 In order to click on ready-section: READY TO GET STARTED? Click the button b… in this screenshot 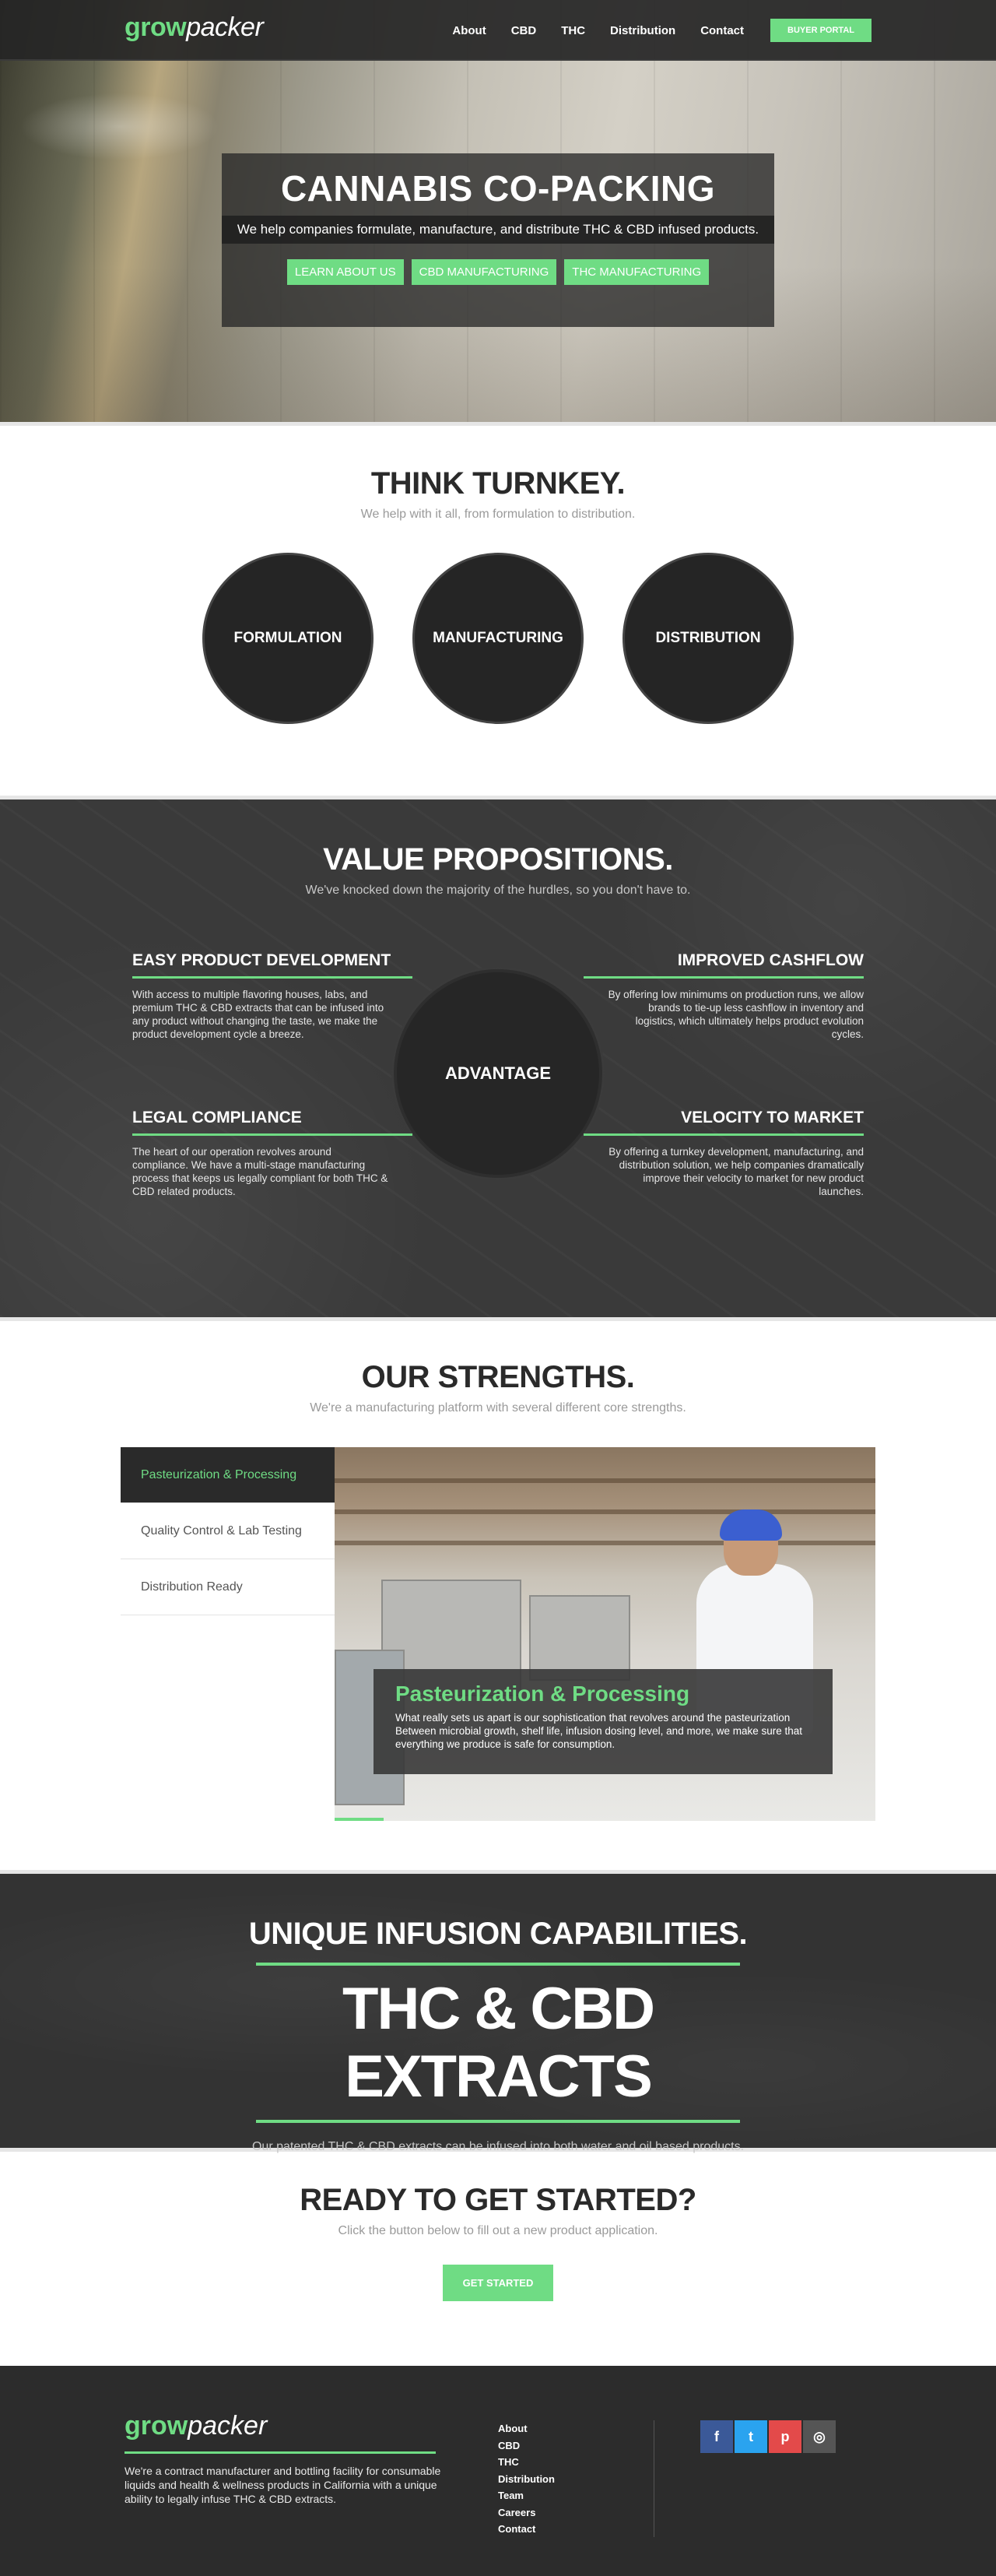, I will do `click(498, 2257)`.